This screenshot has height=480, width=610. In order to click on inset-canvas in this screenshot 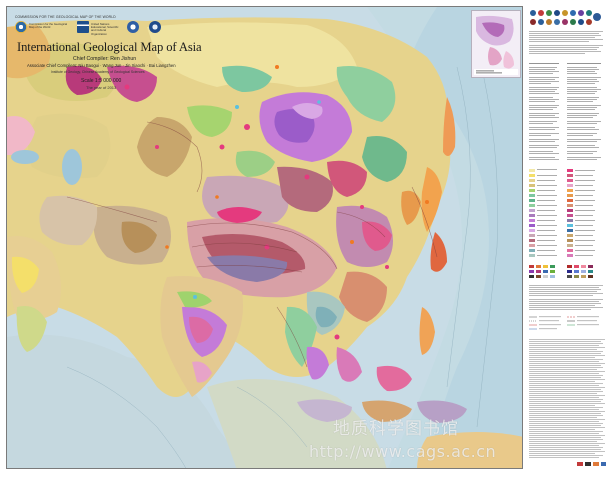, I will do `click(496, 44)`.